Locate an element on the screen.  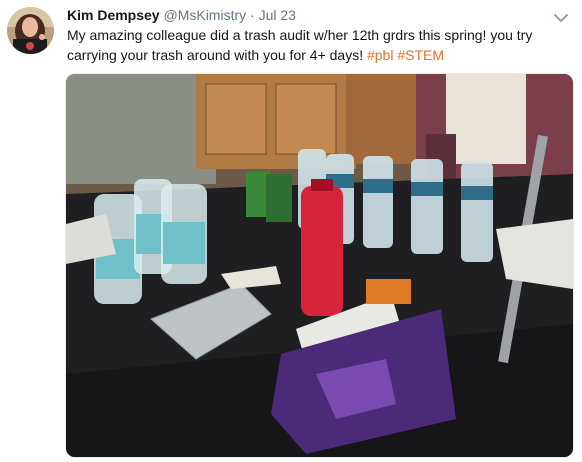
tweet-menu-button is located at coordinates (561, 16).